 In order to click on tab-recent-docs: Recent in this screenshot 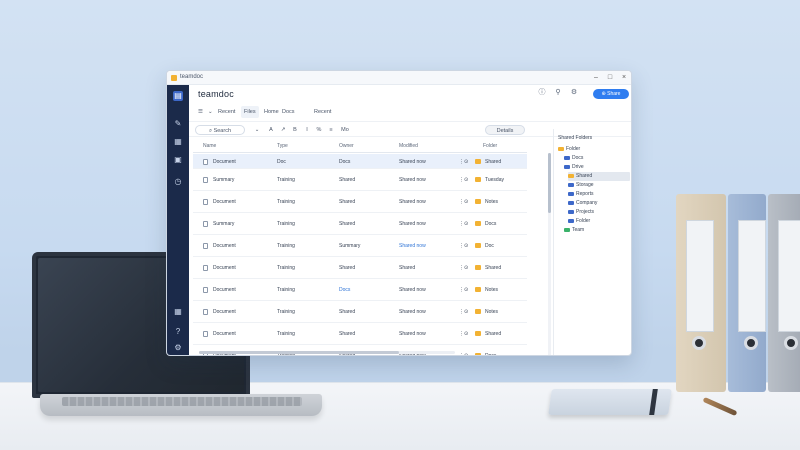, I will do `click(322, 112)`.